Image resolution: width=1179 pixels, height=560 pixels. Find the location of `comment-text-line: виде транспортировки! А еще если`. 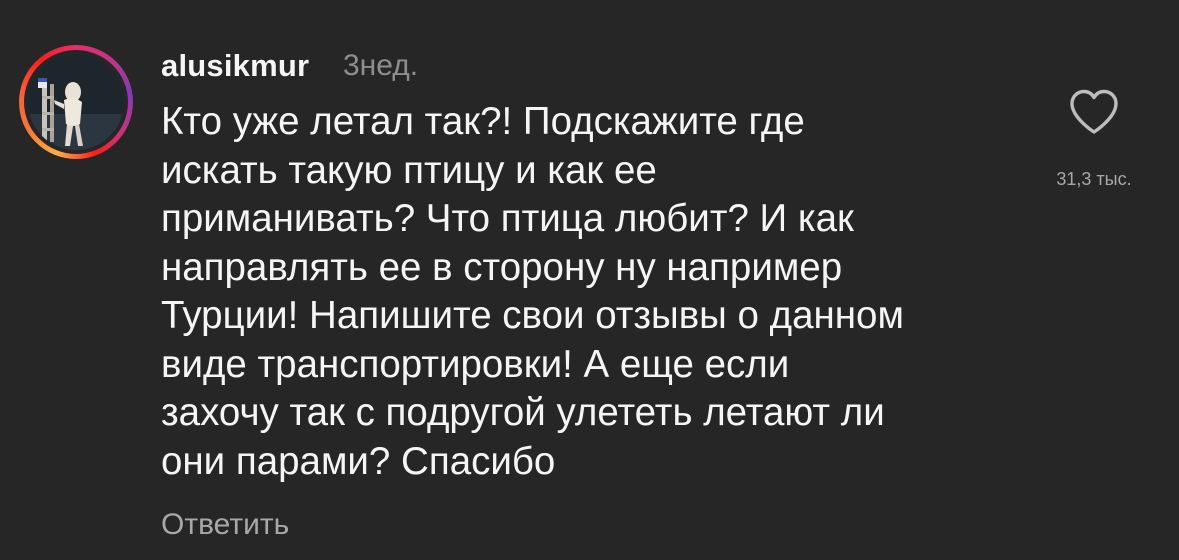

comment-text-line: виде транспортировки! А еще если is located at coordinates (475, 364).